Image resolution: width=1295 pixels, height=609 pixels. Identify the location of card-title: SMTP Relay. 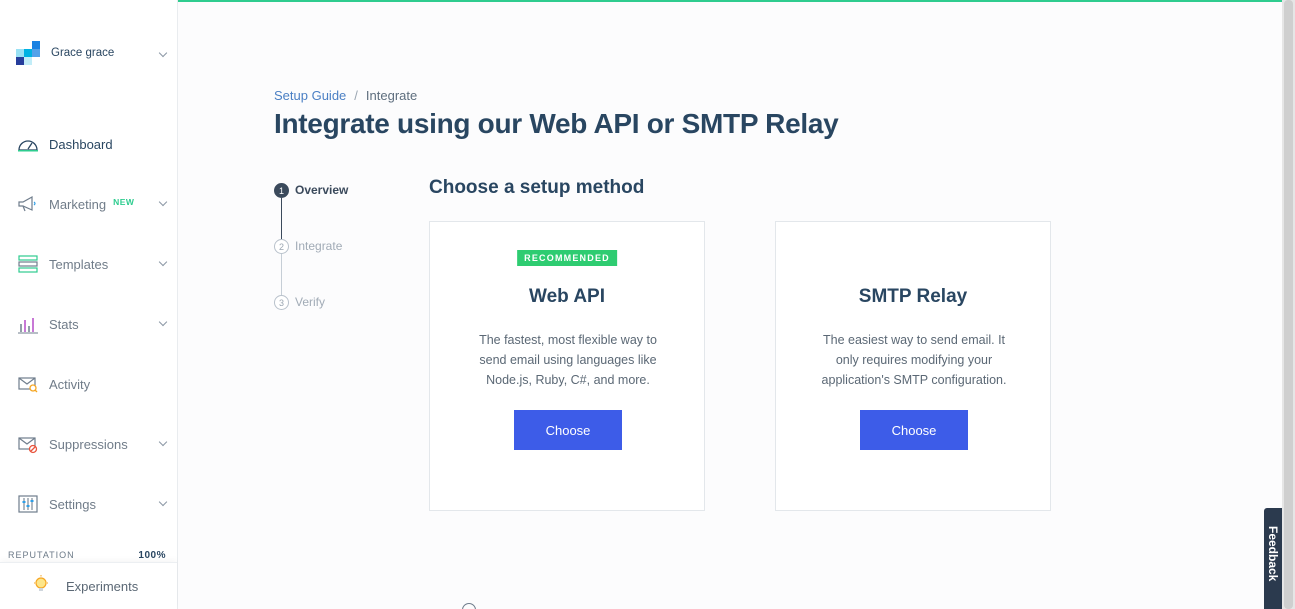
(913, 296).